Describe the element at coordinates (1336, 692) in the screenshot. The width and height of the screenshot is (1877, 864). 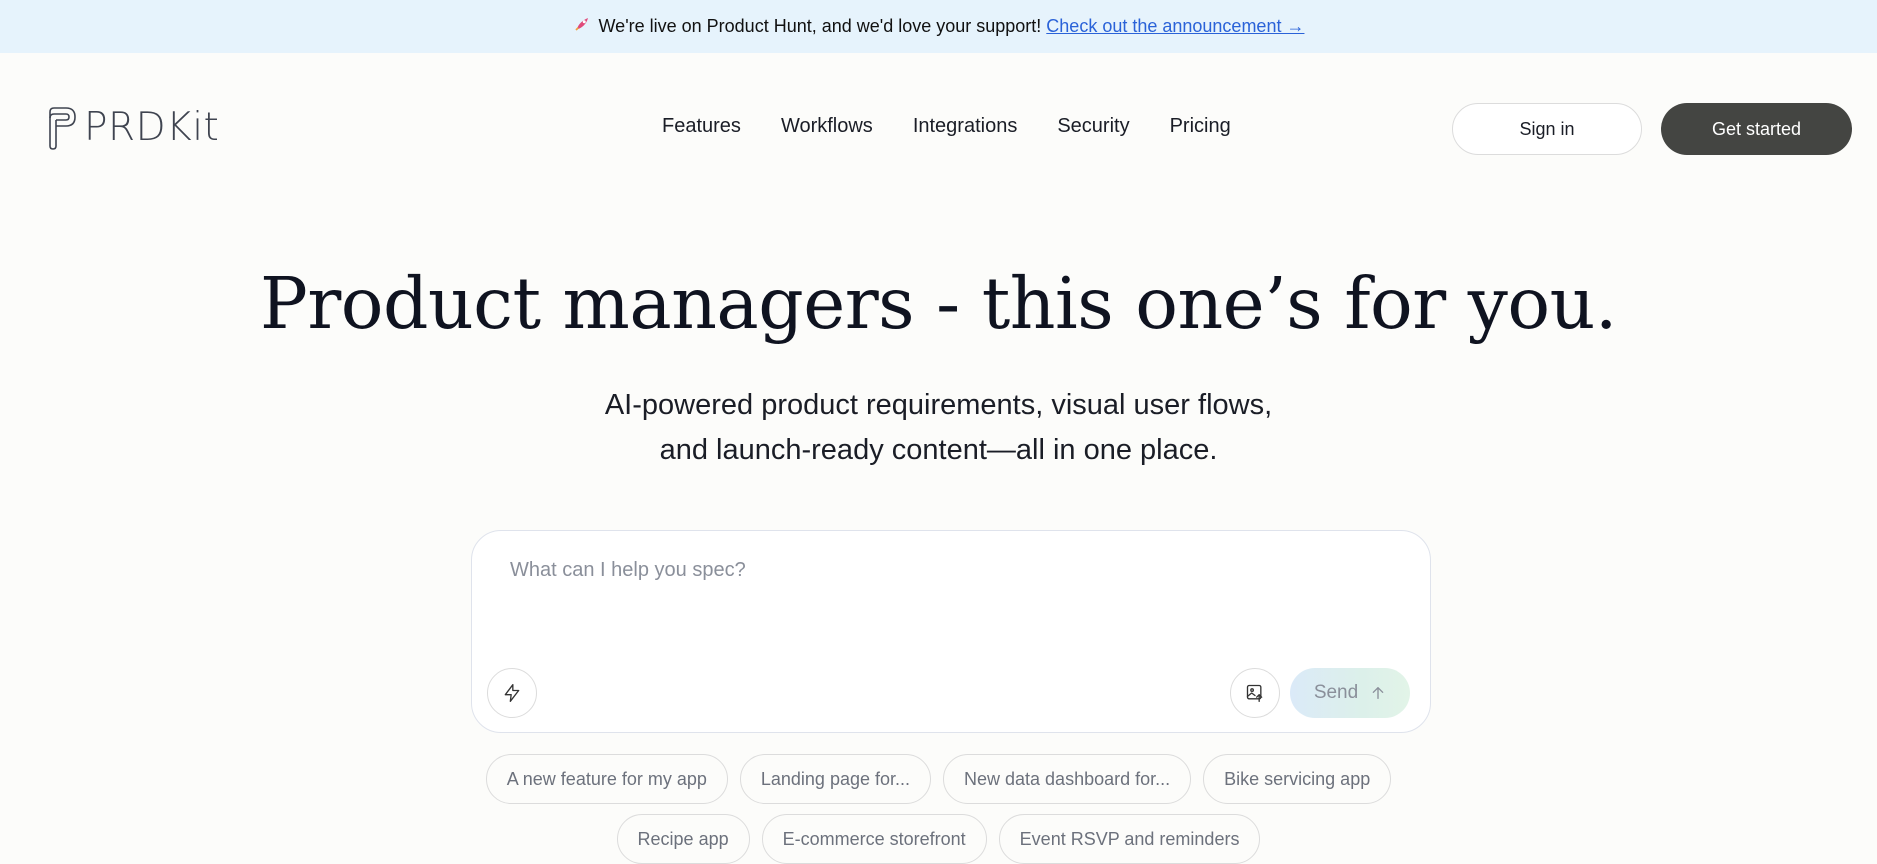
I see `send-label: Send` at that location.